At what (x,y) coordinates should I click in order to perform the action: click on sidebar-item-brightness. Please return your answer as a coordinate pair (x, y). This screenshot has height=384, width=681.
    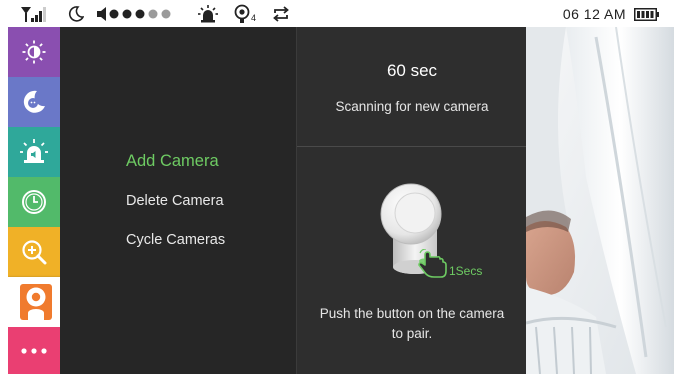
    Looking at the image, I should click on (34, 52).